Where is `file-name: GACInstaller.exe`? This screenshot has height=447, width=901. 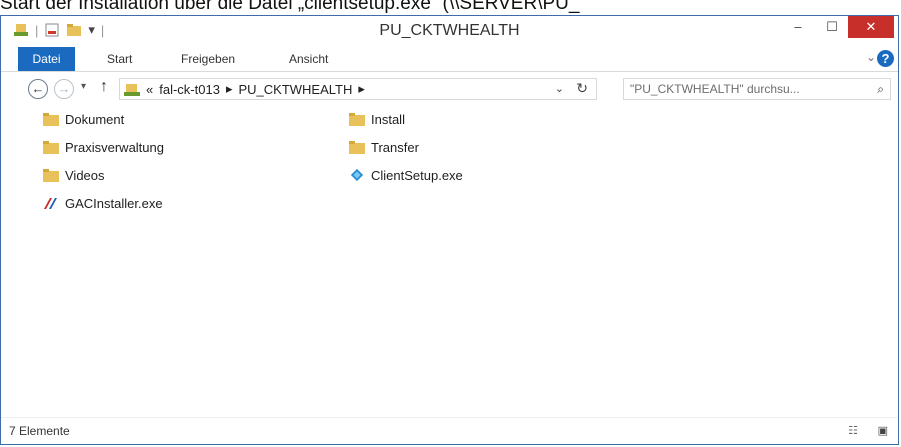
file-name: GACInstaller.exe is located at coordinates (114, 203).